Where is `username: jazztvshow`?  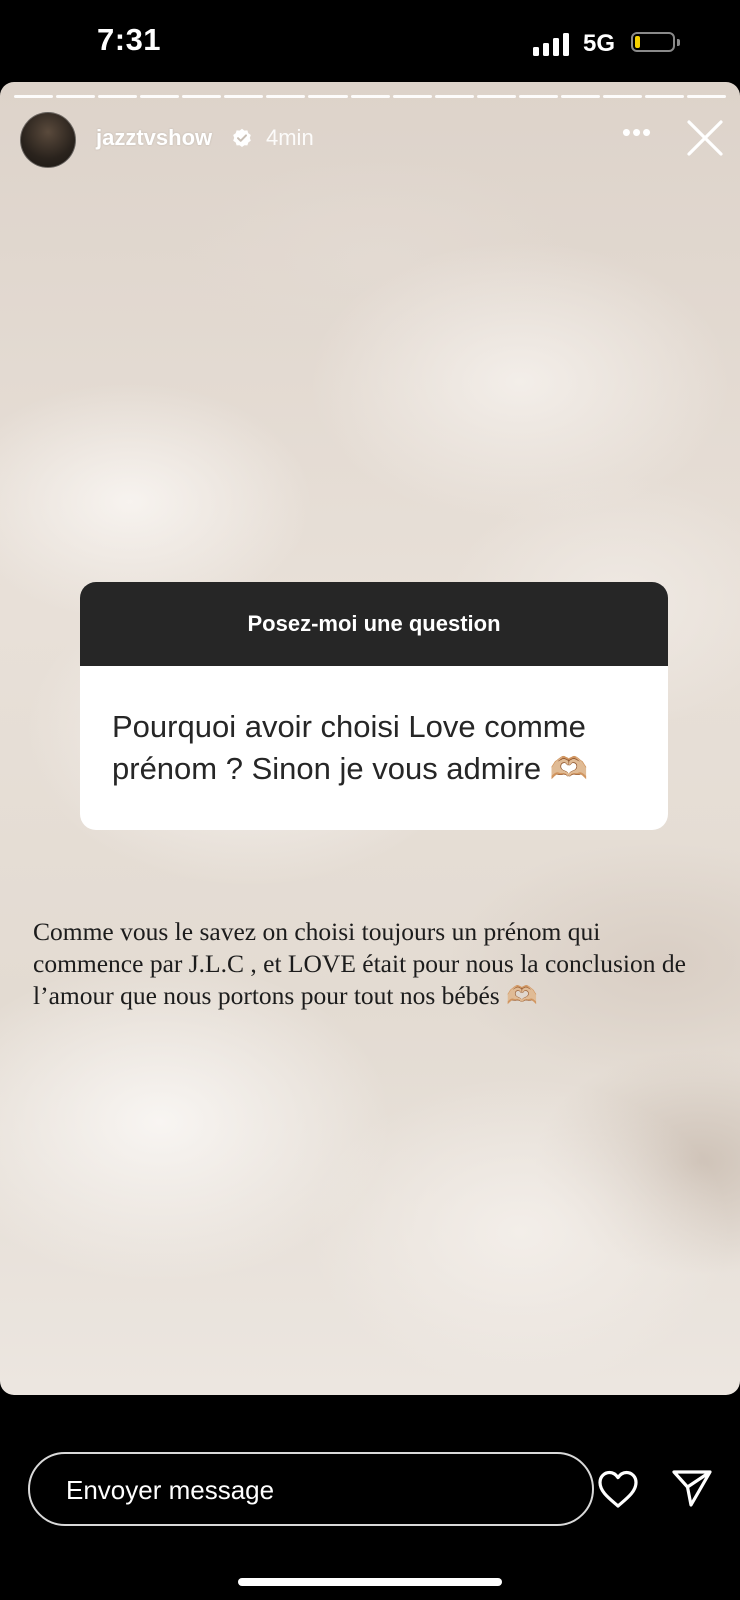 username: jazztvshow is located at coordinates (154, 138).